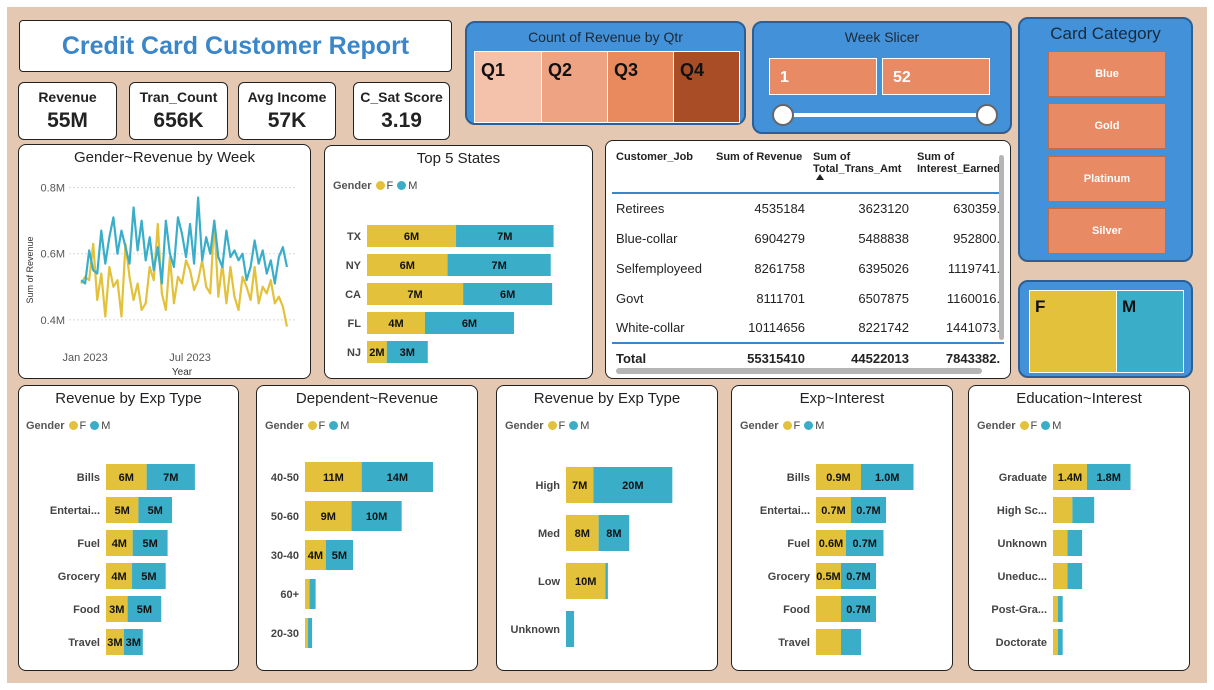  I want to click on table-cell-job: Selfemployeed, so click(659, 268).